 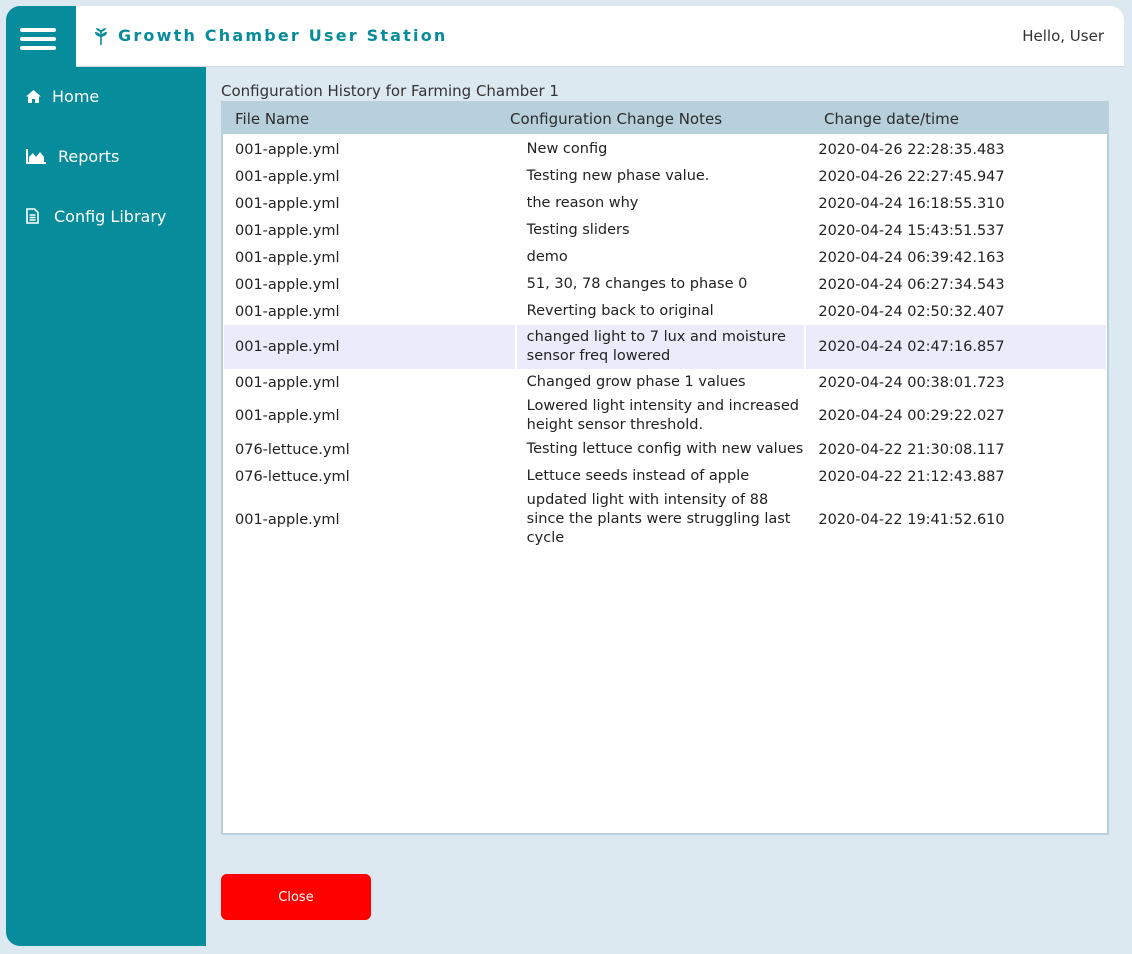 What do you see at coordinates (106, 96) in the screenshot?
I see `sidebar-item-home: Home` at bounding box center [106, 96].